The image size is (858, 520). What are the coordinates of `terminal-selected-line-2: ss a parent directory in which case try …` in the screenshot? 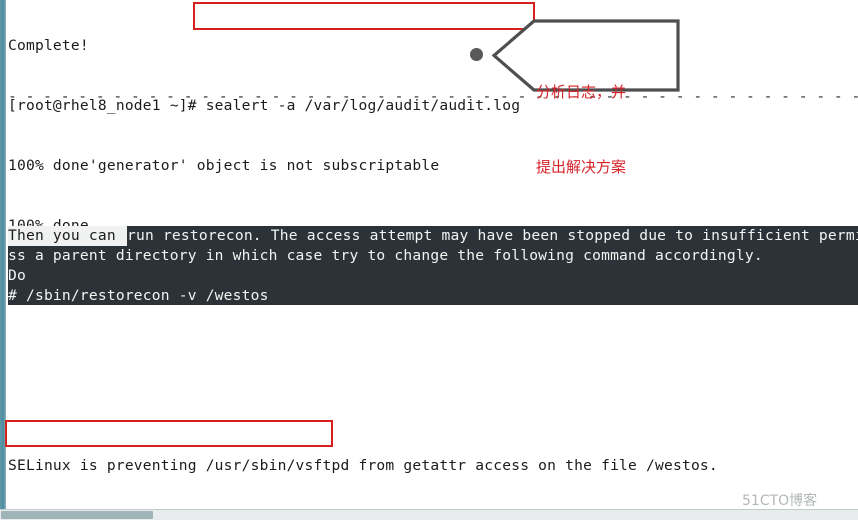 It's located at (385, 255).